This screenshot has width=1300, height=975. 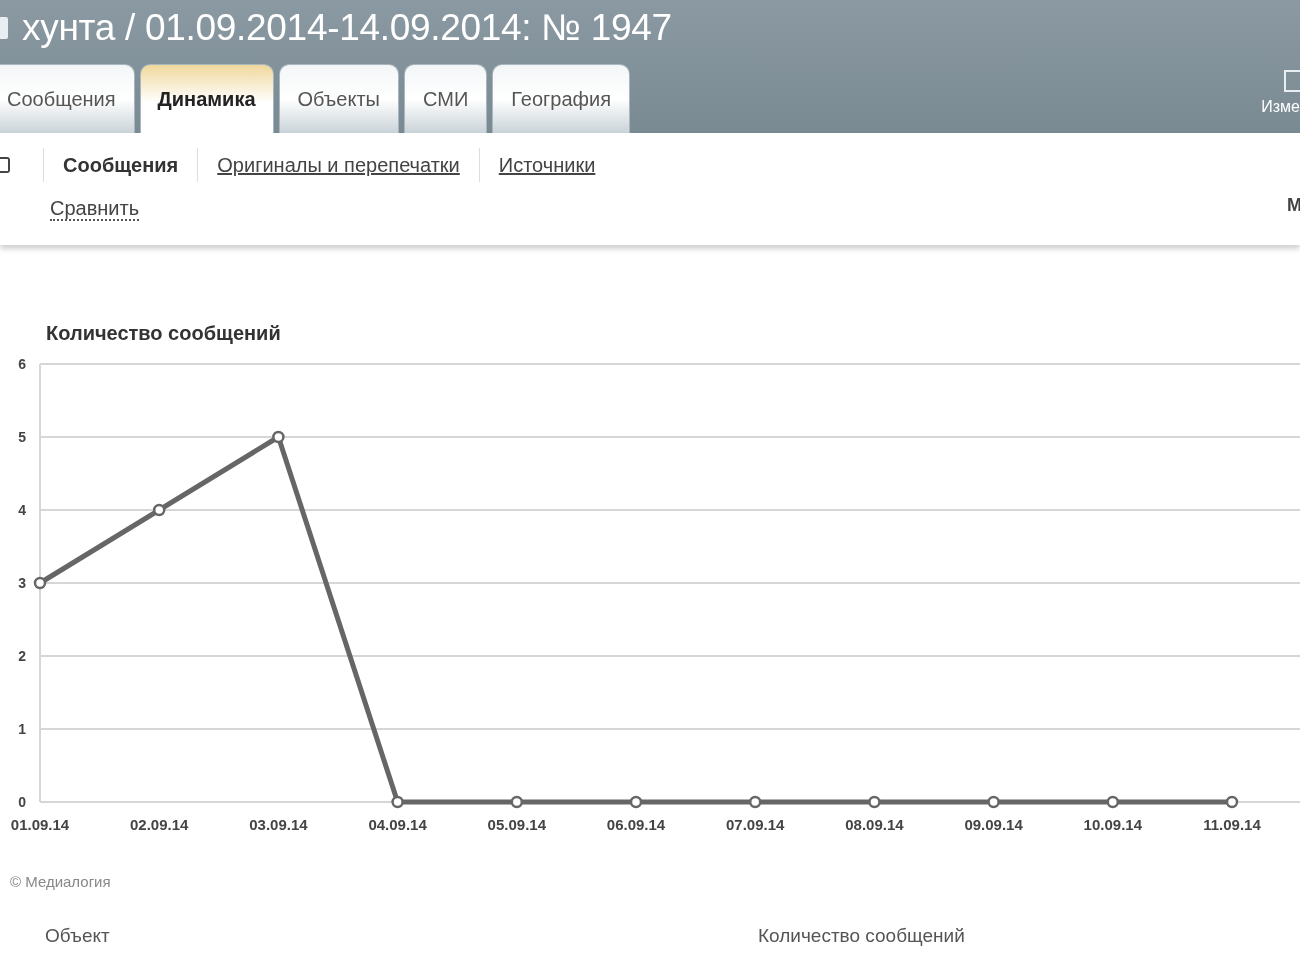 I want to click on document-icon, so click(x=1292, y=81).